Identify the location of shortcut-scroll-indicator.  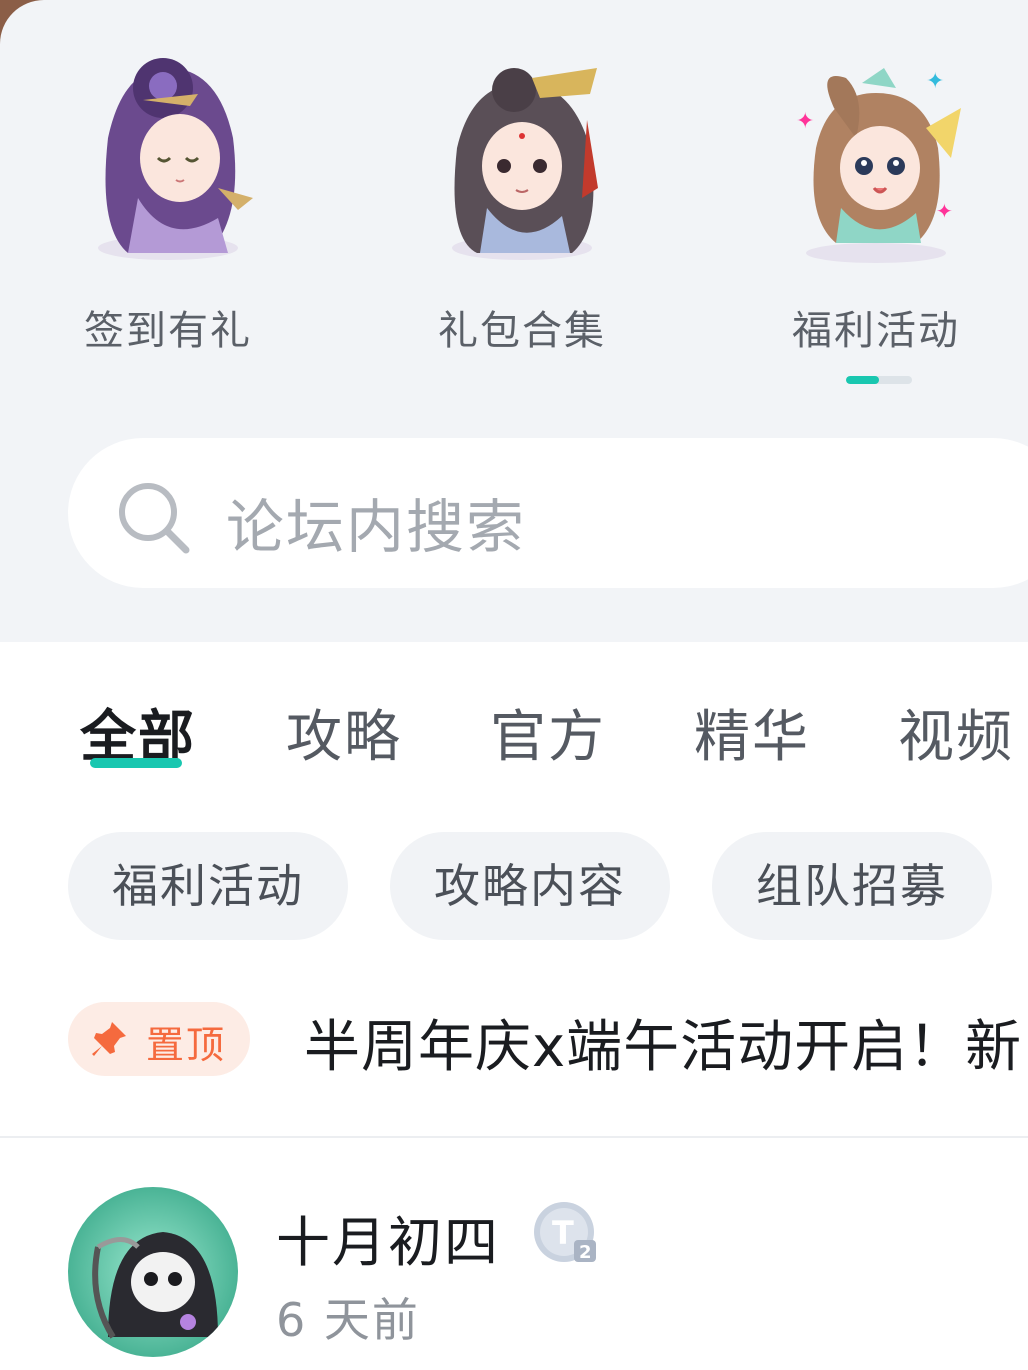
(879, 380).